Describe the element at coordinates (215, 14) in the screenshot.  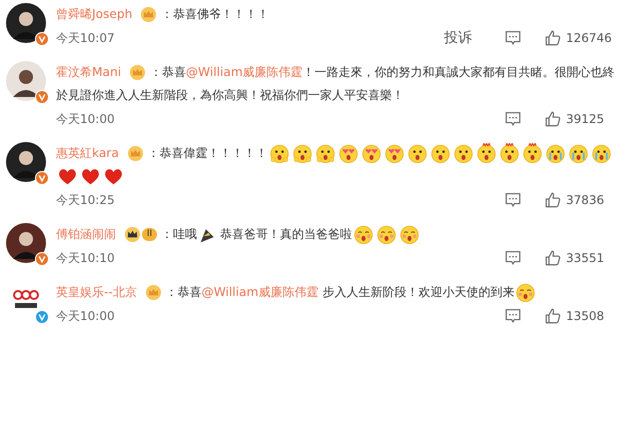
I see `comment-text: ：恭喜佛爷！！！！` at that location.